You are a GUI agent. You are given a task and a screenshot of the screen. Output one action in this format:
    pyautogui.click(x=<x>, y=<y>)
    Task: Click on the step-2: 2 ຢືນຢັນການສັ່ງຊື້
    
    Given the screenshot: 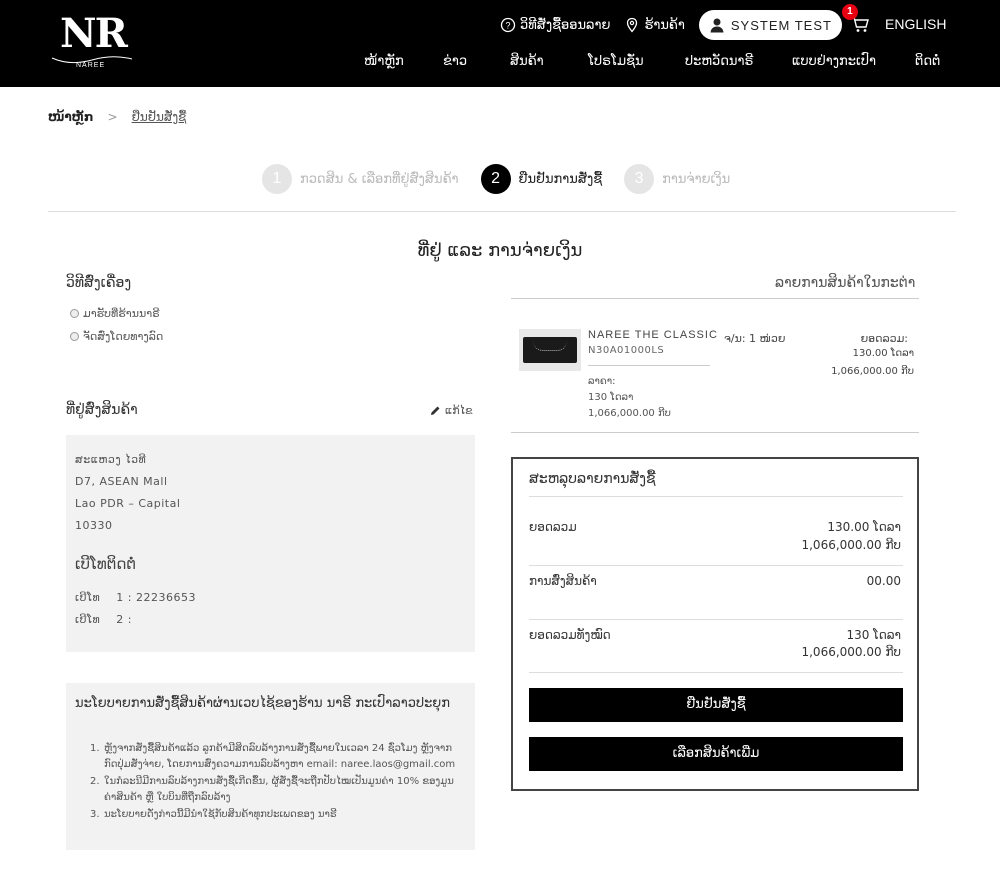 What is the action you would take?
    pyautogui.click(x=541, y=179)
    